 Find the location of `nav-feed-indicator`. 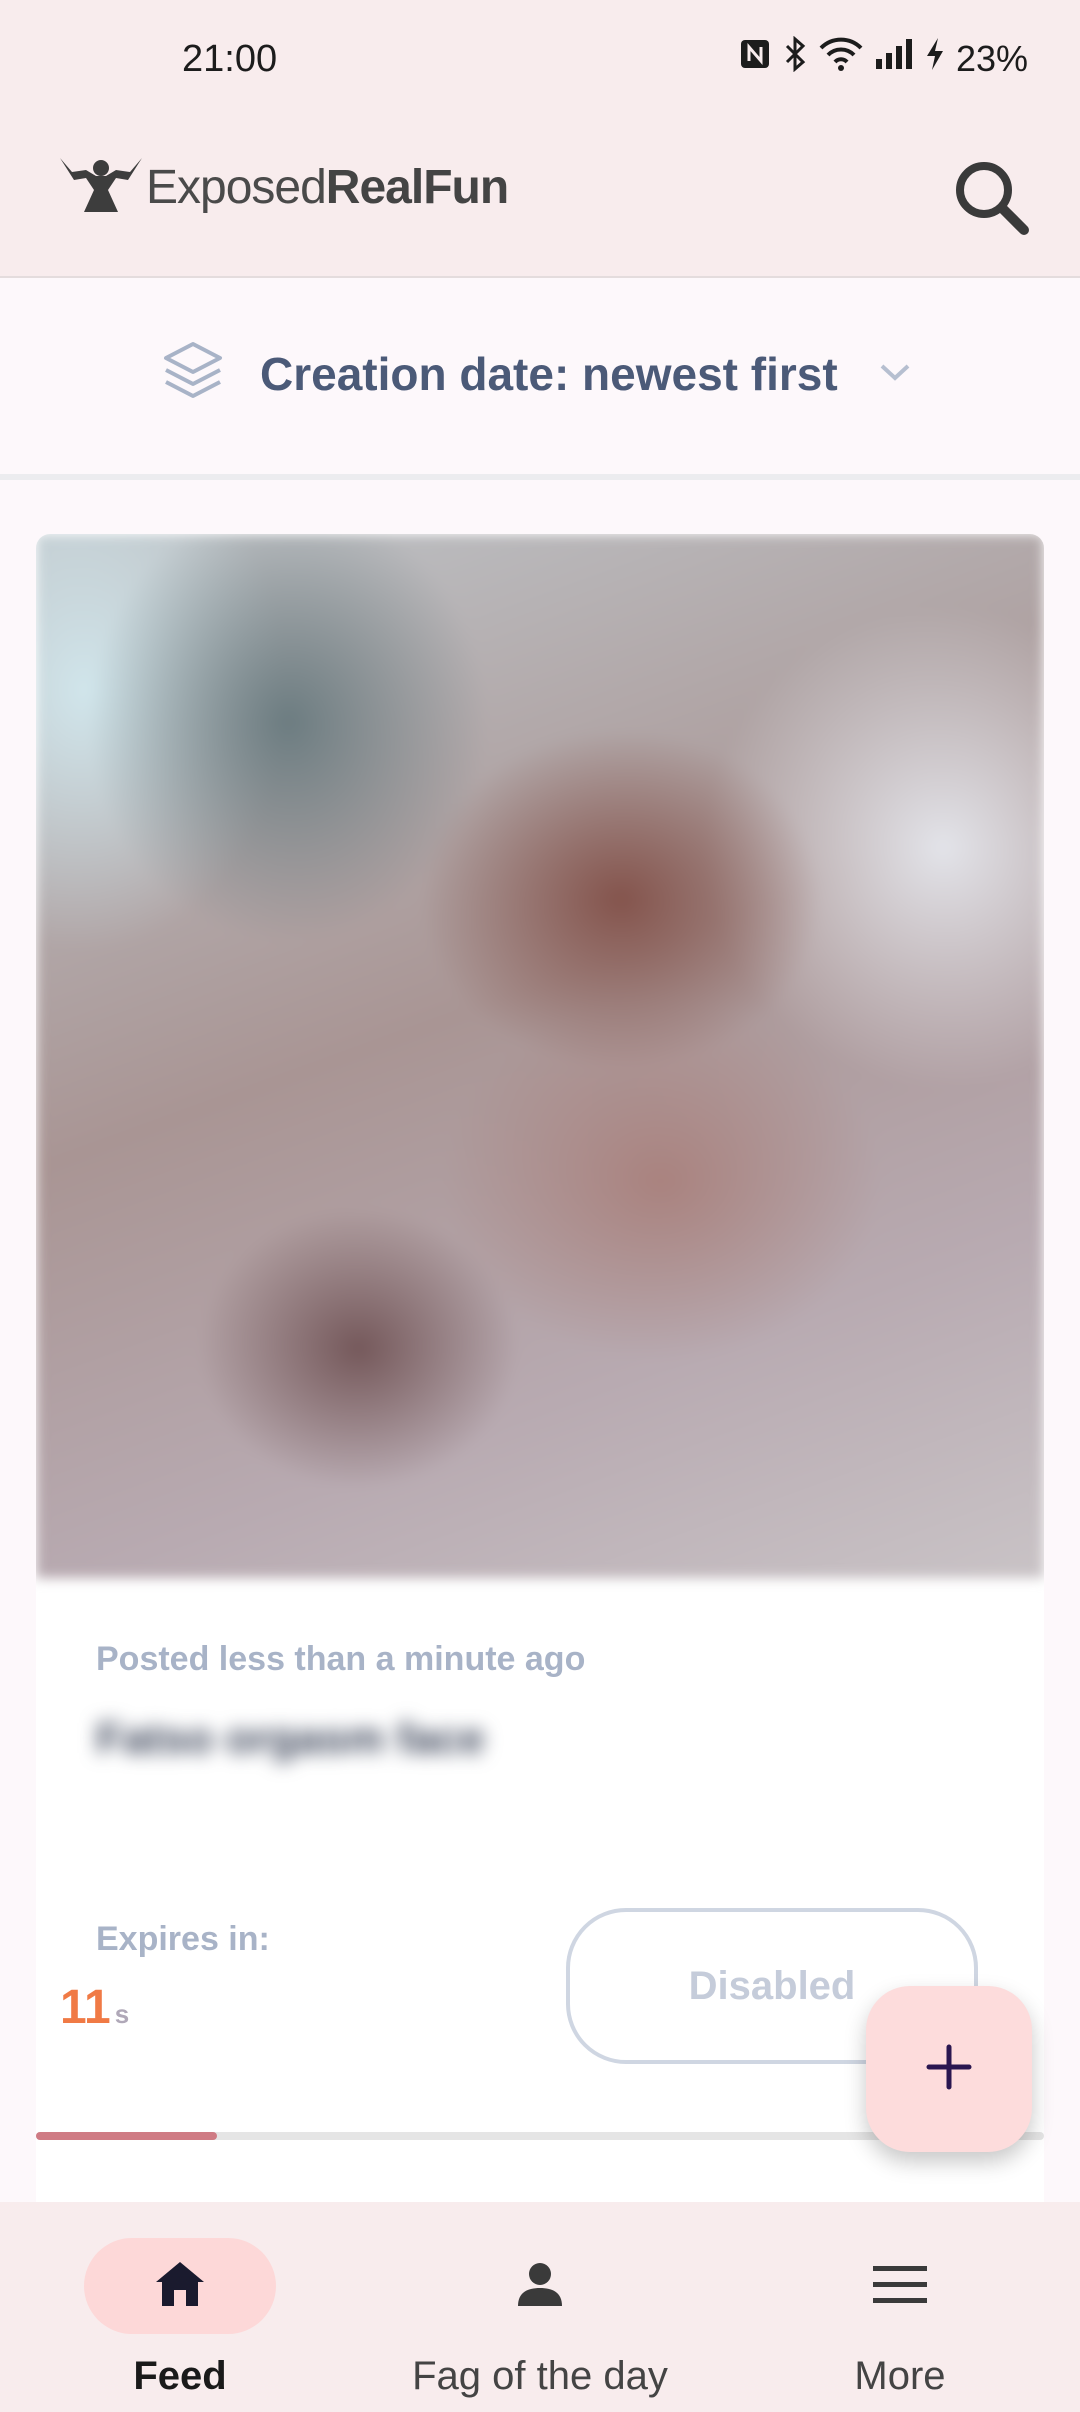

nav-feed-indicator is located at coordinates (180, 2286).